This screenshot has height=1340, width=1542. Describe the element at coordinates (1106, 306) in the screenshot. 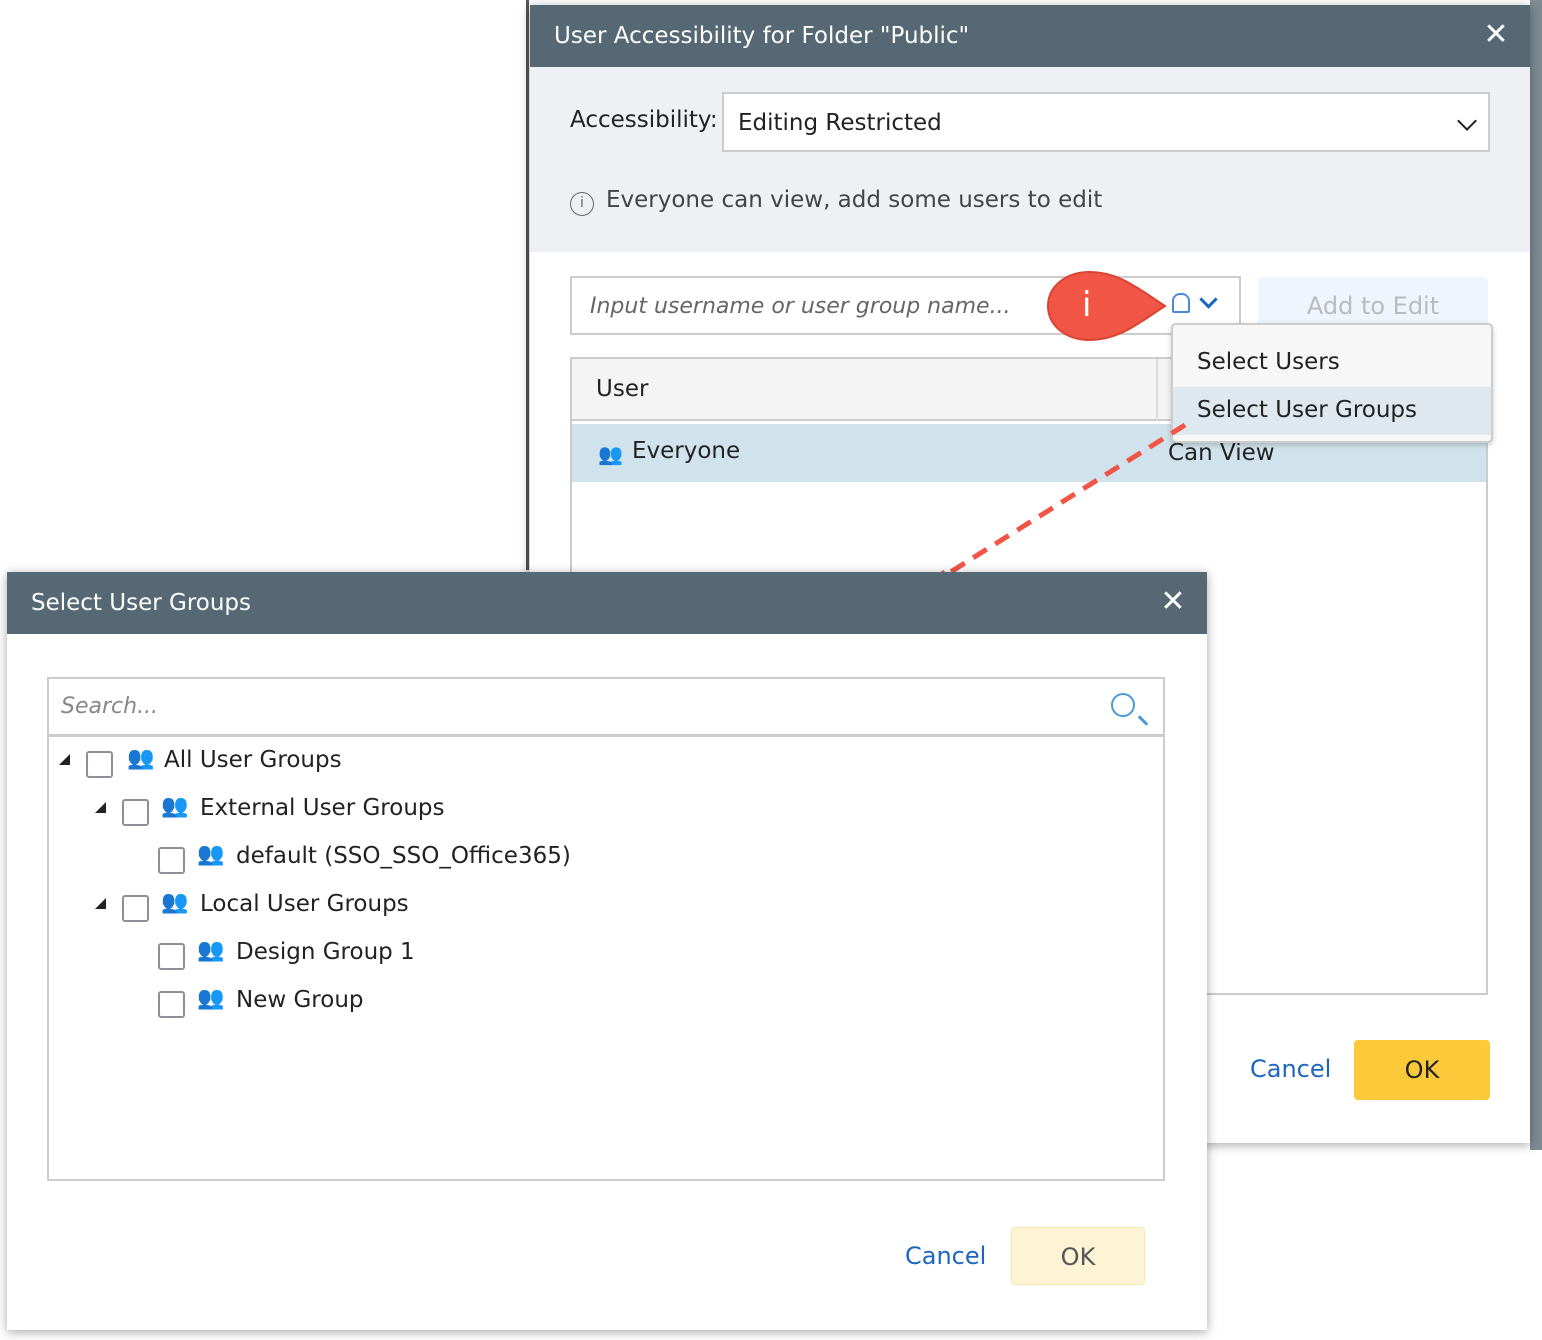

I see `callout-marker` at that location.